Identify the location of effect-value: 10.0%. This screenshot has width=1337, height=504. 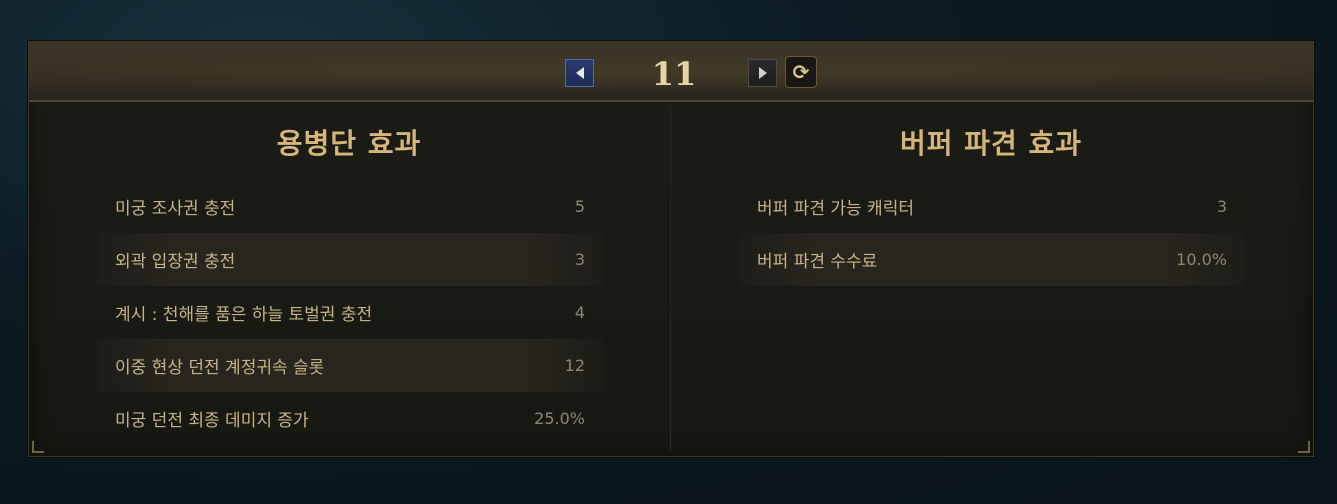
(1201, 259).